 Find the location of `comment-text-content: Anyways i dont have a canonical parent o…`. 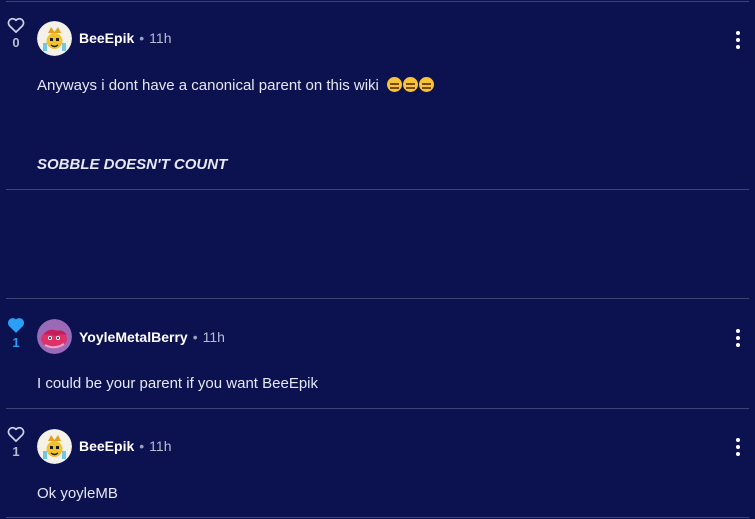

comment-text-content: Anyways i dont have a canonical parent o… is located at coordinates (208, 85).